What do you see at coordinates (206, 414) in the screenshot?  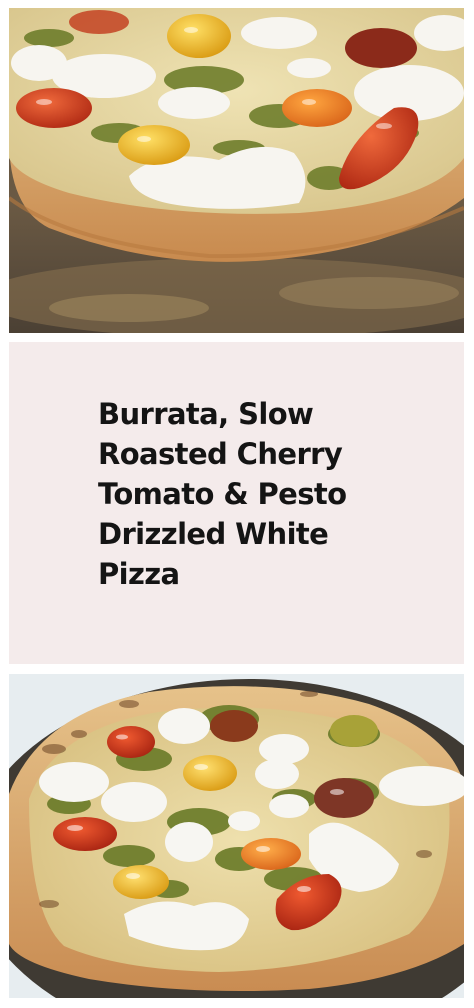 I see `recipe-title-line: Burrata, Slow` at bounding box center [206, 414].